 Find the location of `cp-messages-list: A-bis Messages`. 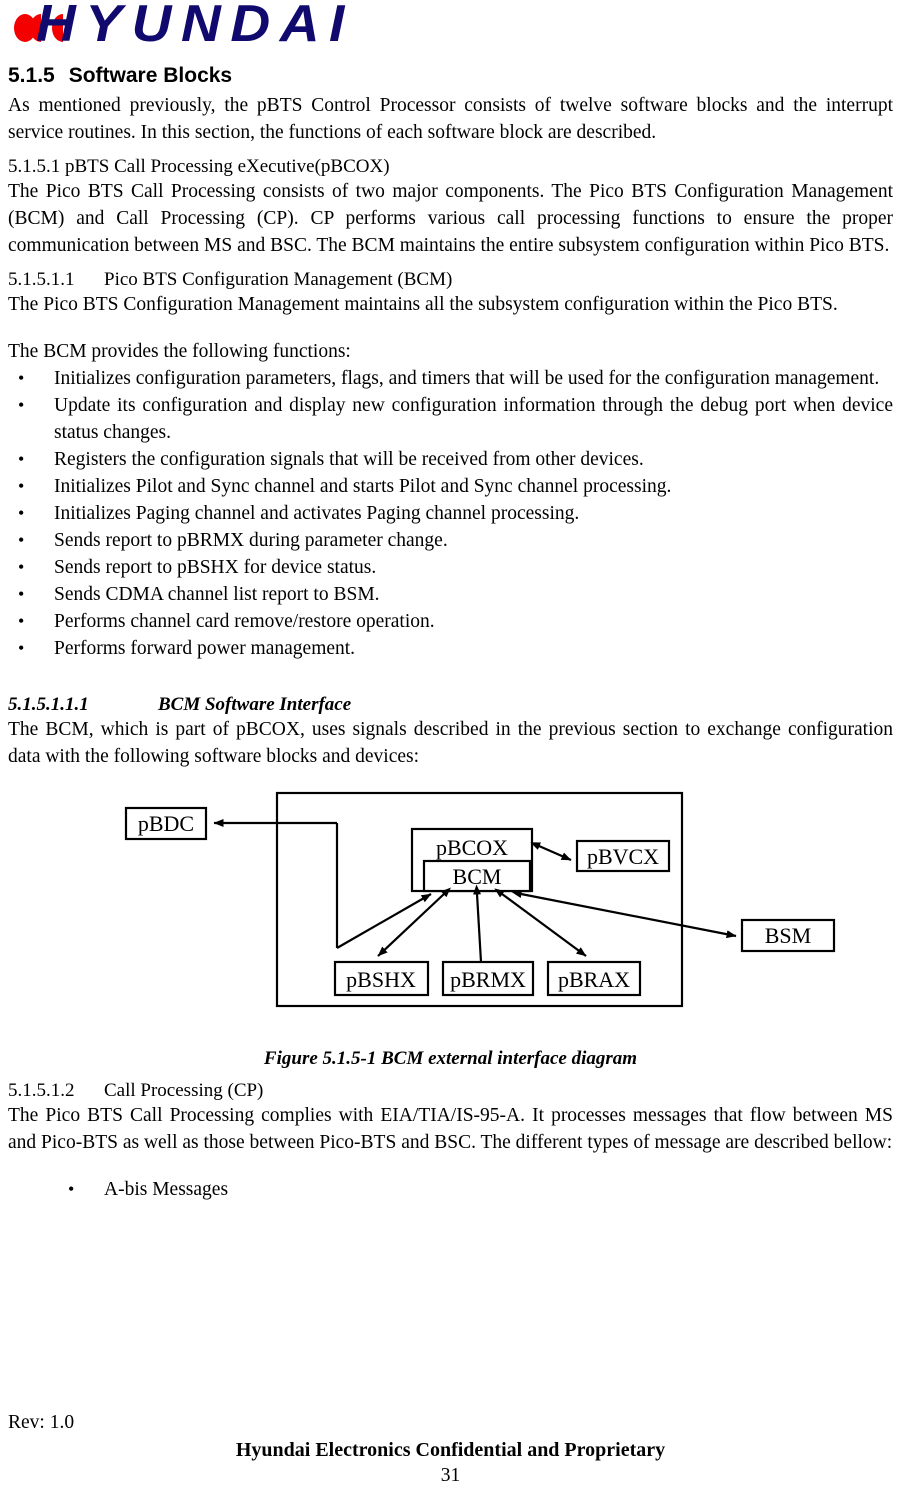

cp-messages-list: A-bis Messages is located at coordinates (450, 1189).